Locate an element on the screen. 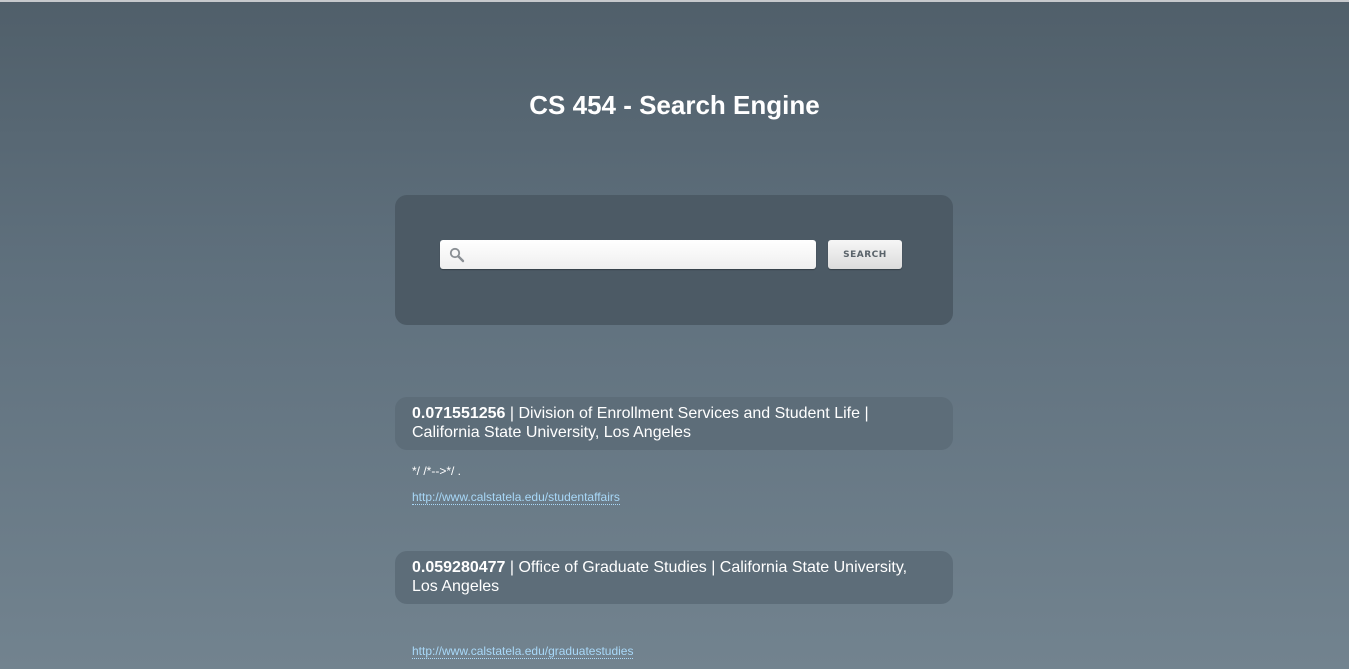 This screenshot has width=1349, height=669. search-button: SEARCH is located at coordinates (865, 254).